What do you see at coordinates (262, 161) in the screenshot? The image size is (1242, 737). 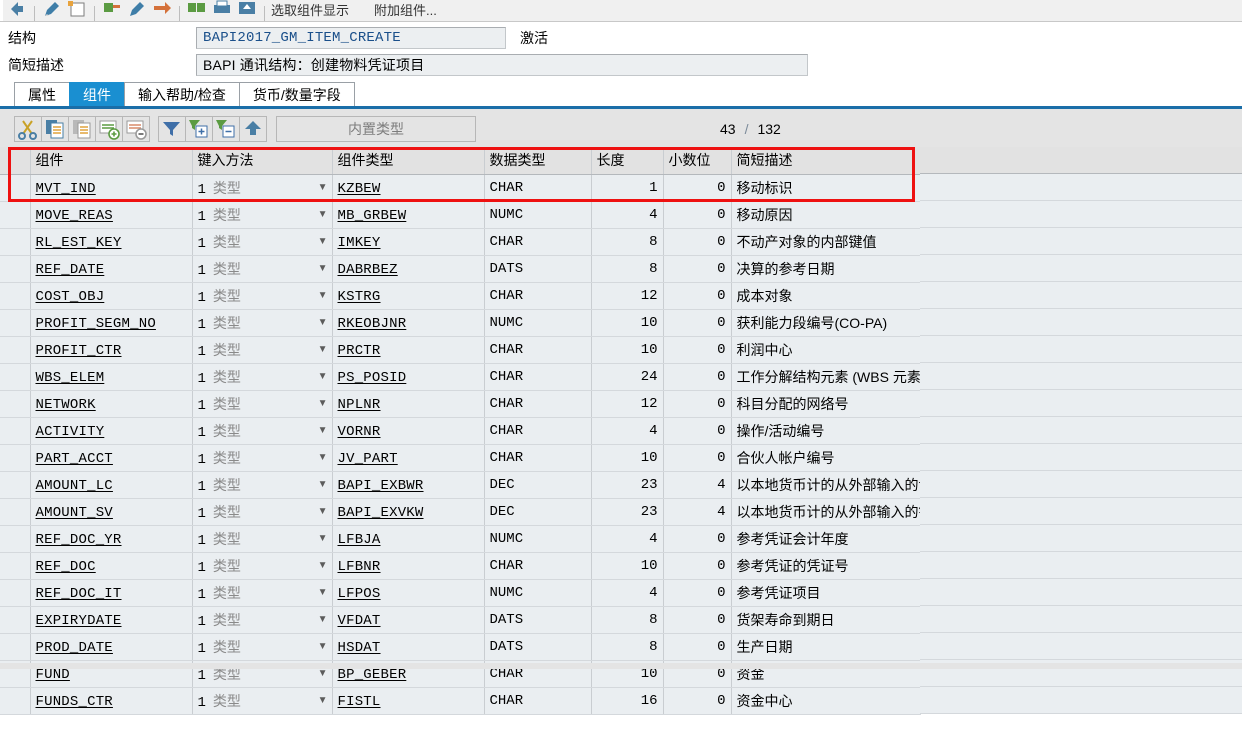 I see `column-header-keying-method: 键入方法` at bounding box center [262, 161].